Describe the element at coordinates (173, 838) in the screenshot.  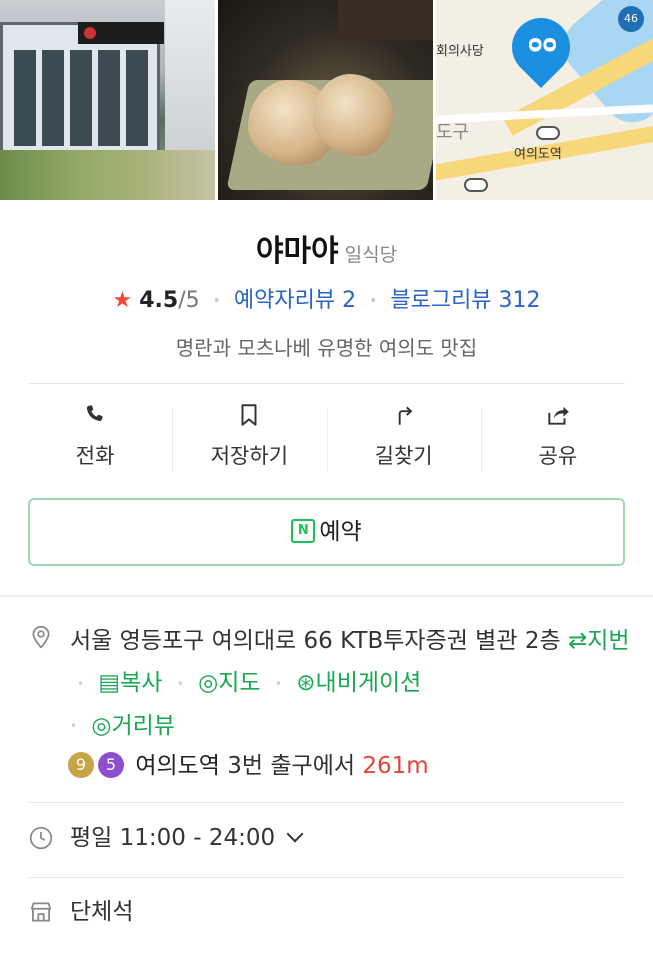
I see `business-hours-text: 평일 11:00 - 24:00` at that location.